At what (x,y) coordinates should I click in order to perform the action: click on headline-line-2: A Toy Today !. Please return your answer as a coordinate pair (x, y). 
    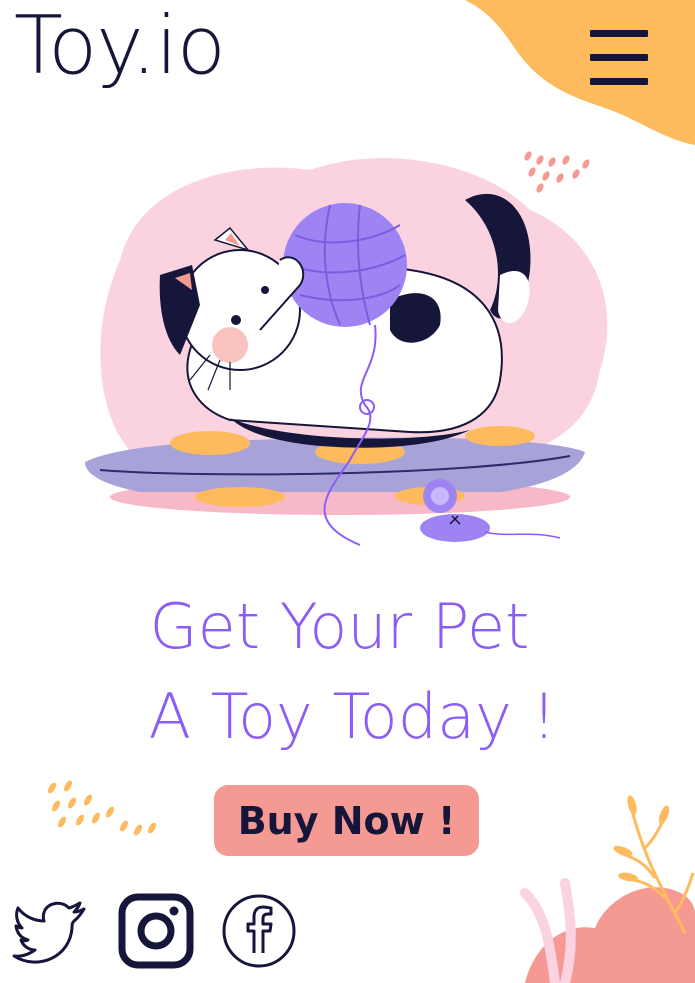
    Looking at the image, I should click on (352, 716).